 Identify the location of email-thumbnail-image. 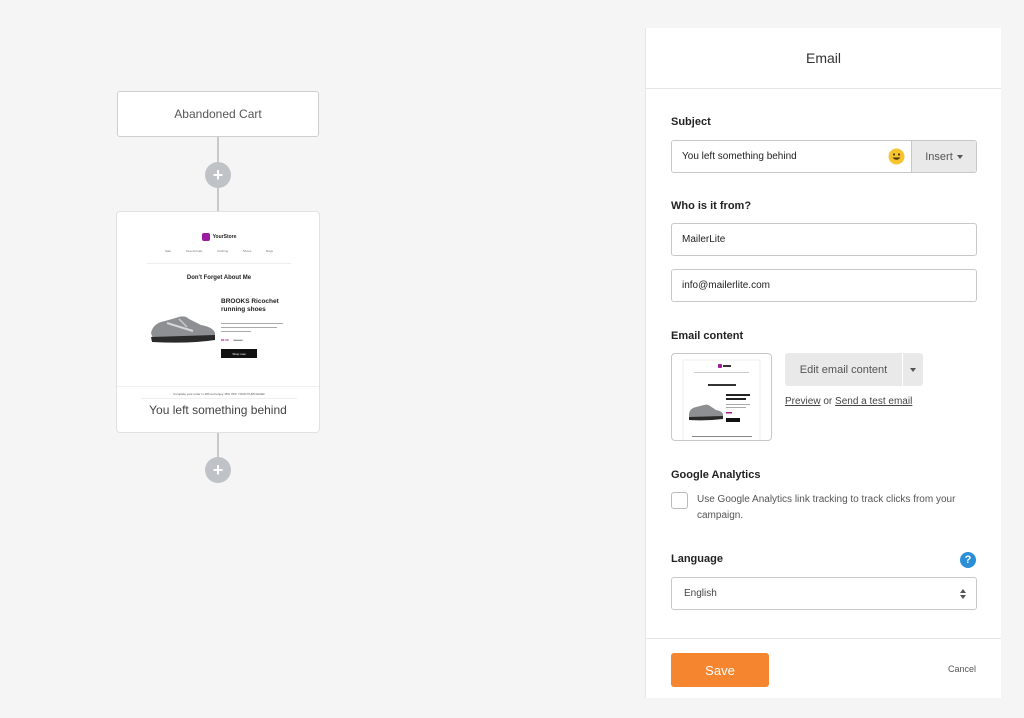
(721, 399).